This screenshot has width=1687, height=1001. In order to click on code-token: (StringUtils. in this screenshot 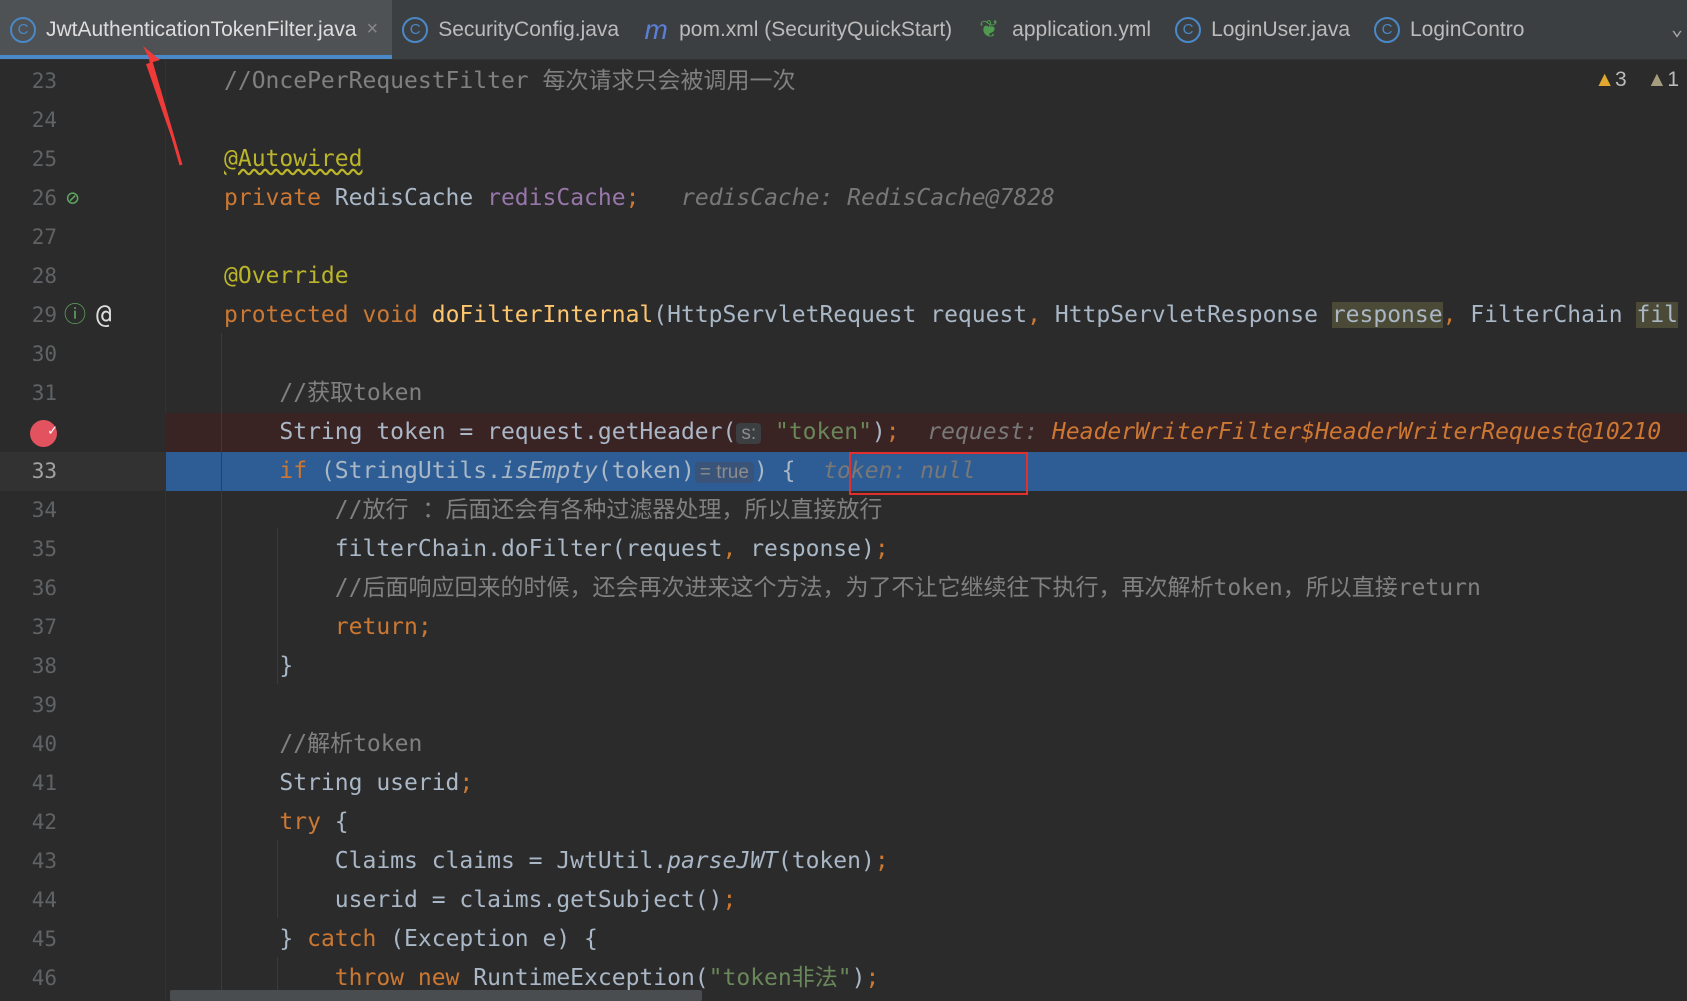, I will do `click(410, 471)`.